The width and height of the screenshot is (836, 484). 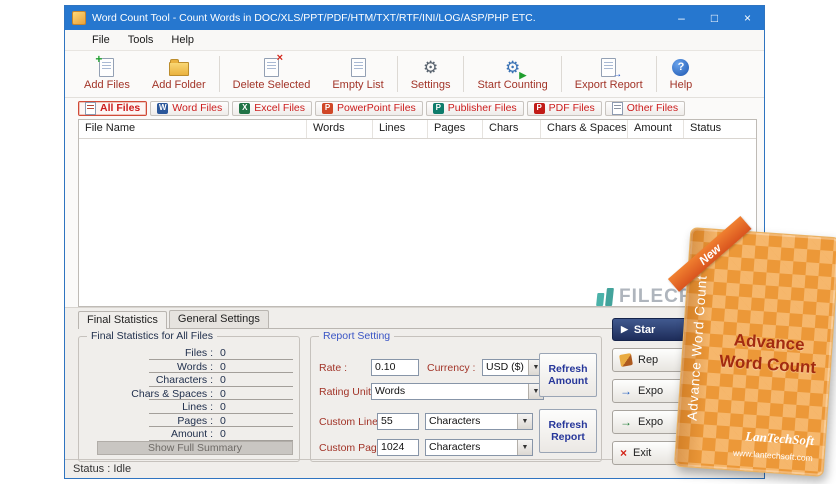 What do you see at coordinates (430, 85) in the screenshot?
I see `toolbar-label: Settings` at bounding box center [430, 85].